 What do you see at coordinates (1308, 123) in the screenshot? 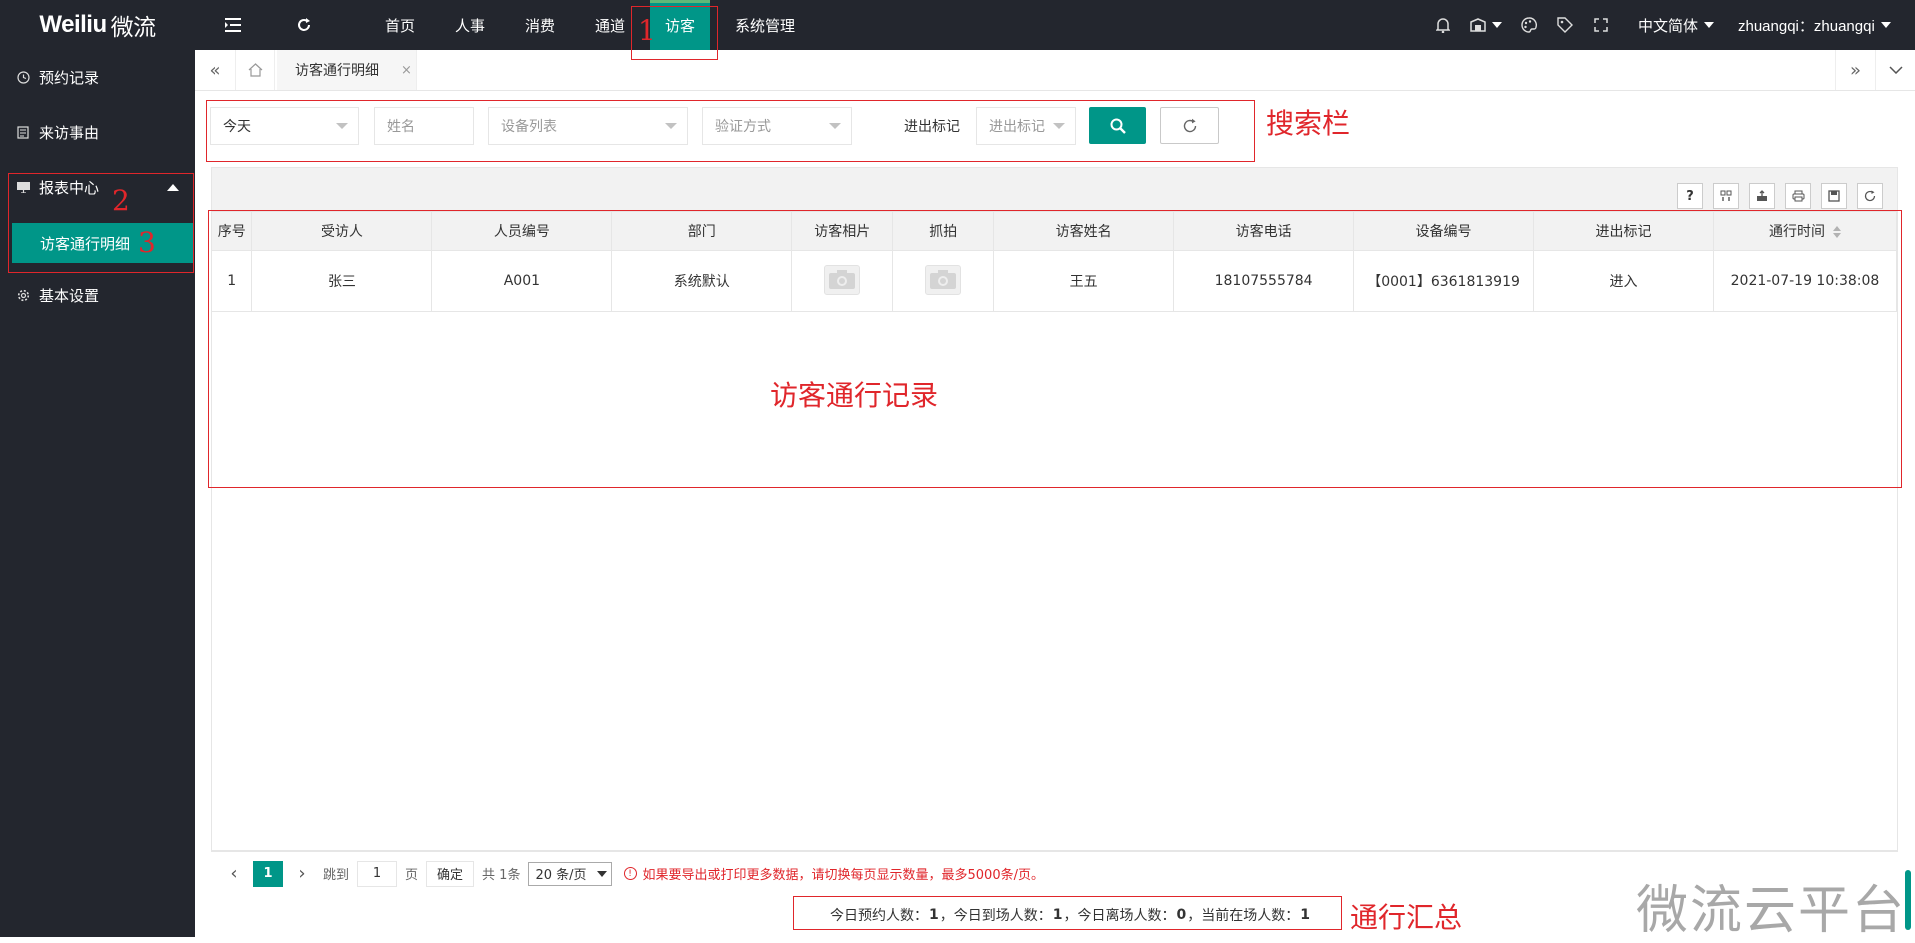
I see `annotation-label: 搜索栏` at bounding box center [1308, 123].